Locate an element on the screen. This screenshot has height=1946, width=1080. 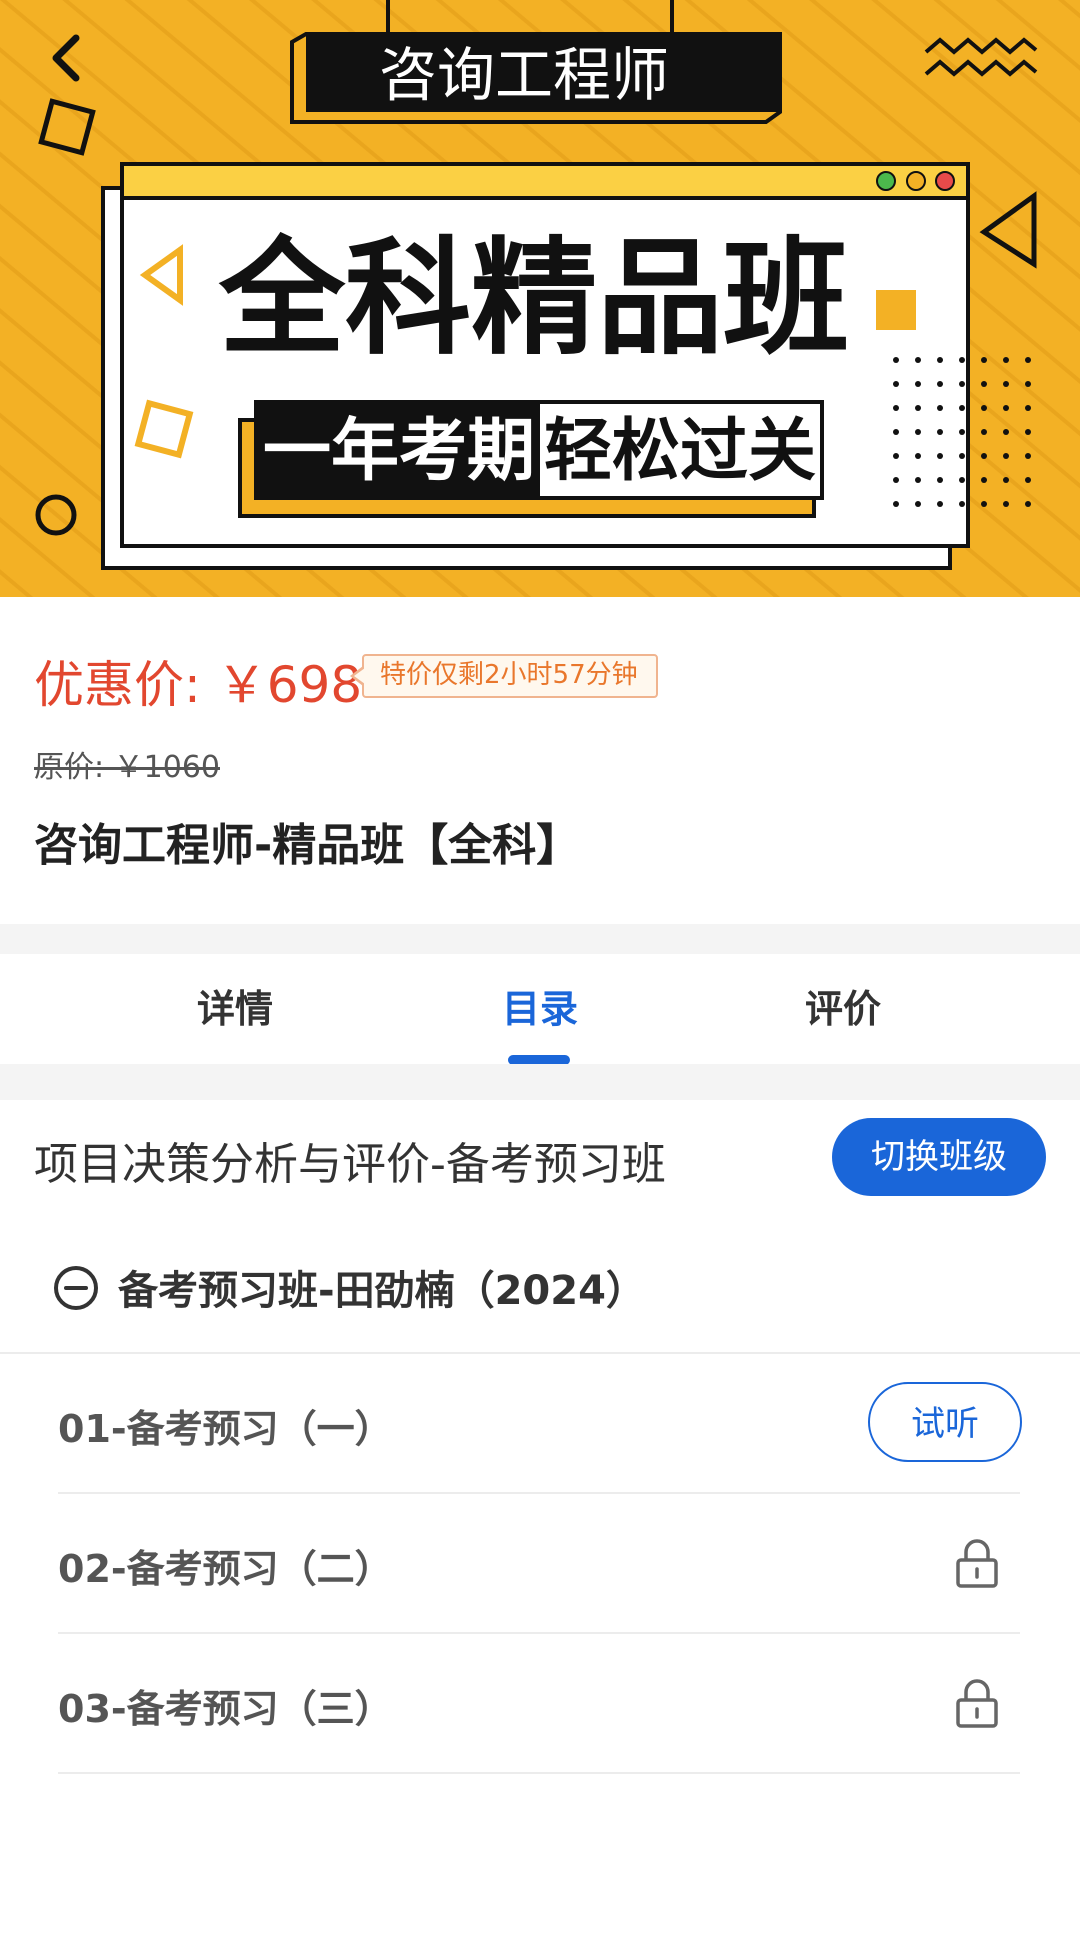
lesson-title: 01-备考预习（一） is located at coordinates (225, 1429).